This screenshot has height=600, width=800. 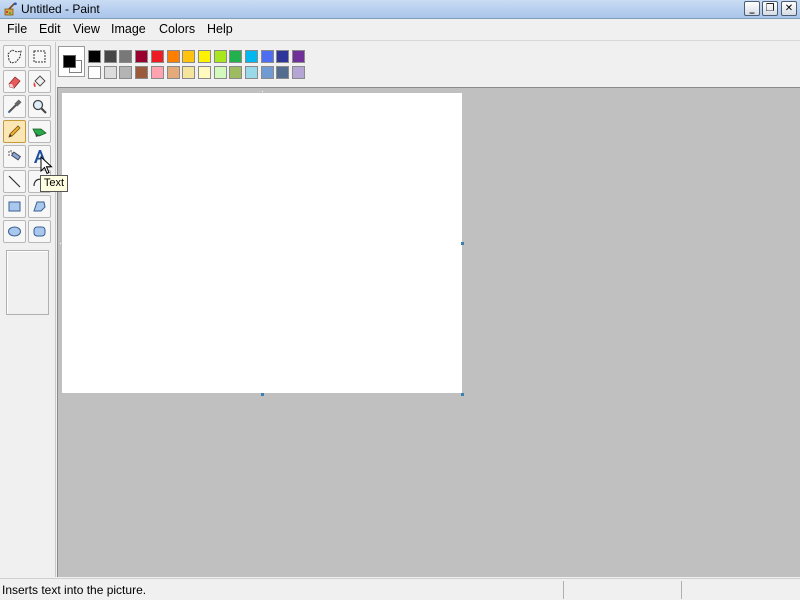 I want to click on polygon-icon, so click(x=39, y=206).